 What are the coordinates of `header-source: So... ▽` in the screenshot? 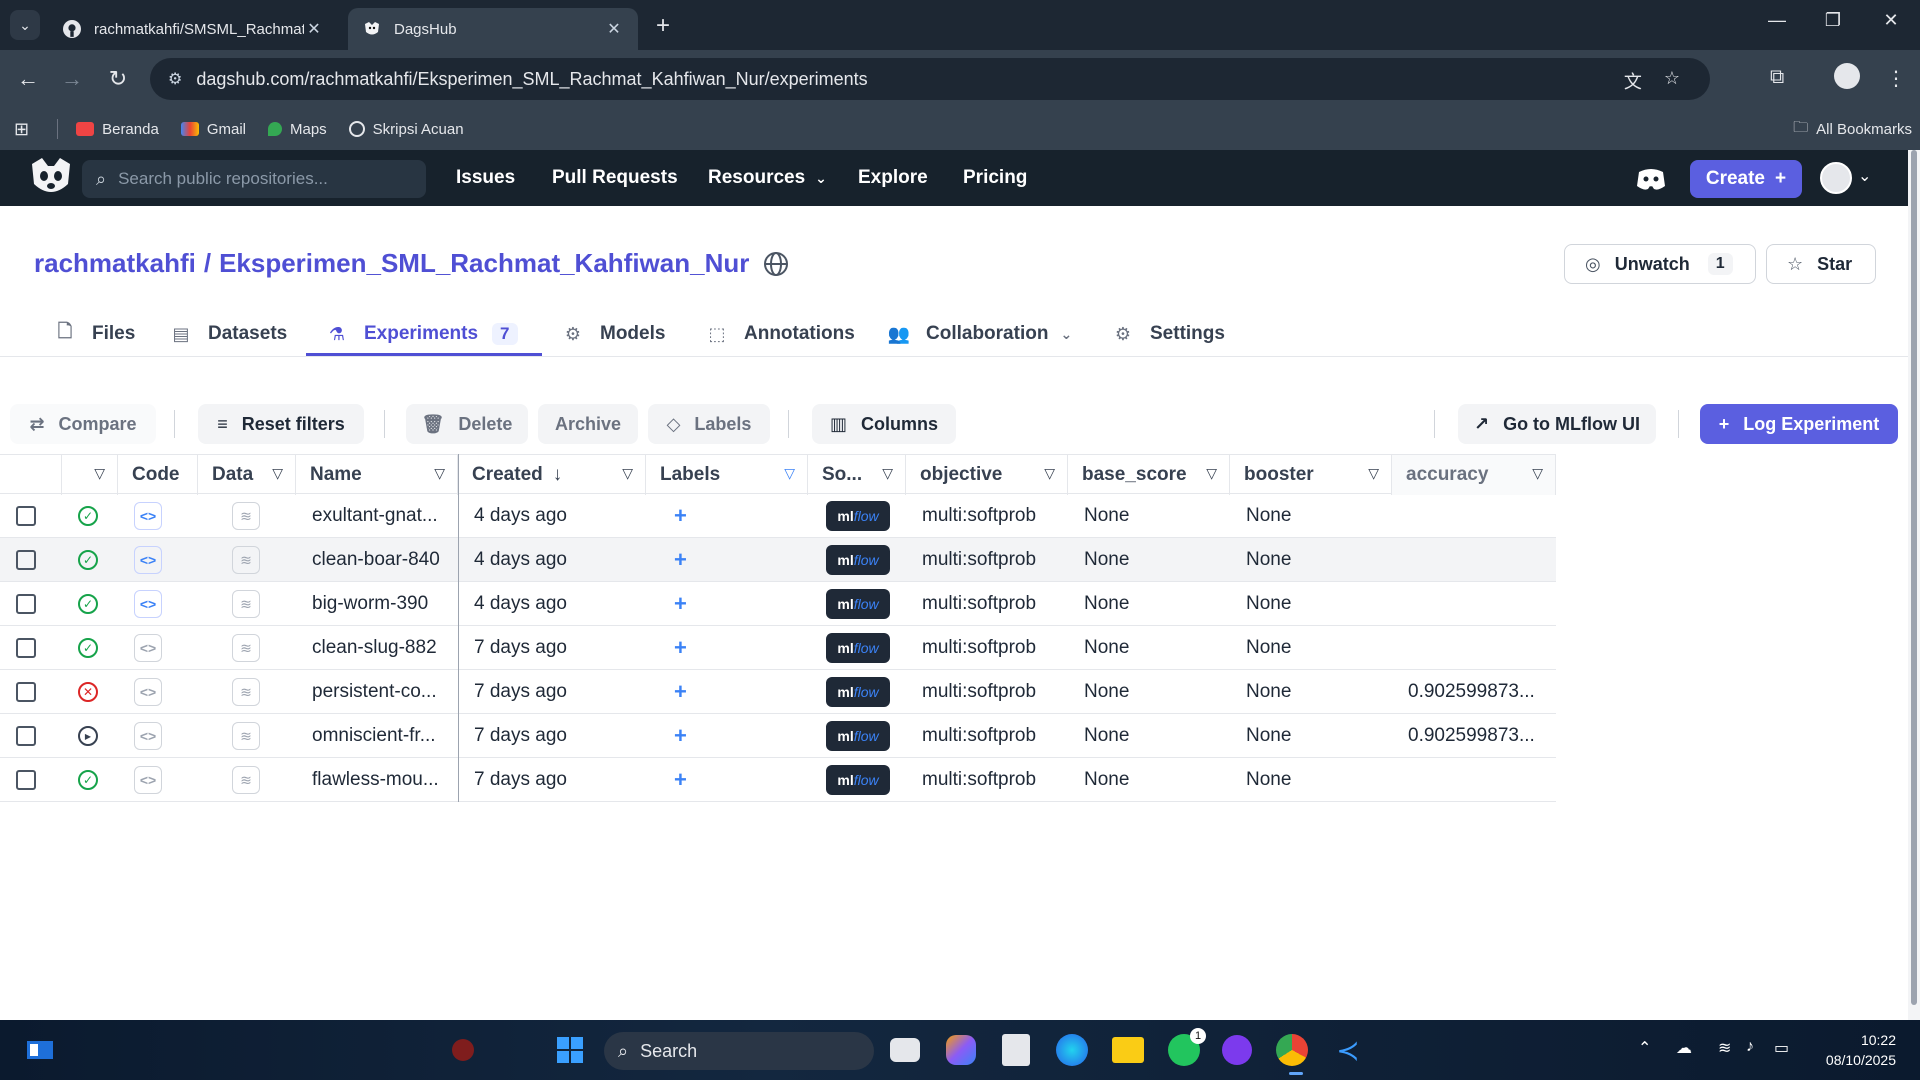 It's located at (857, 475).